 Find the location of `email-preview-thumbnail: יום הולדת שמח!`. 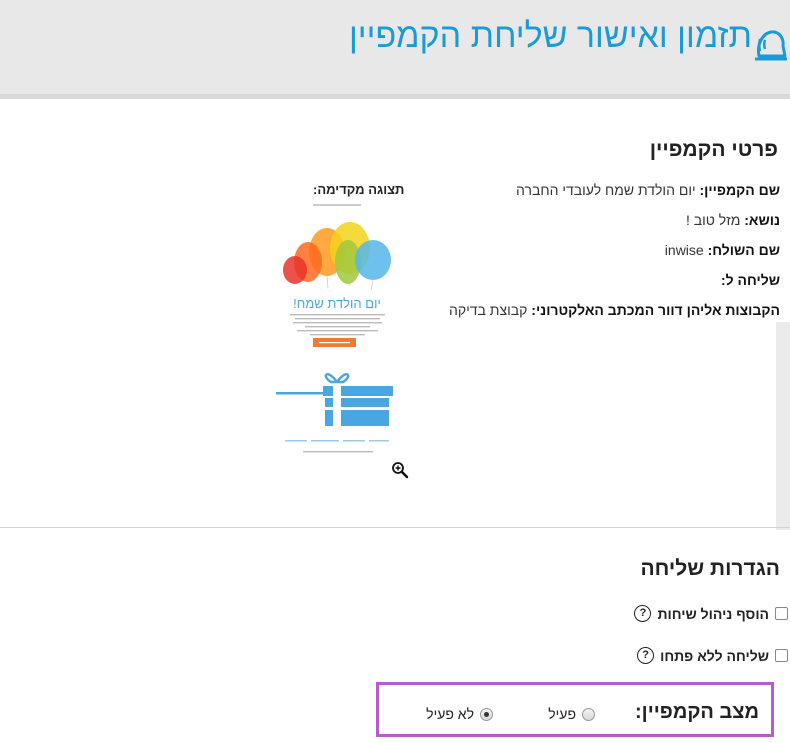

email-preview-thumbnail: יום הולדת שמח! is located at coordinates (337, 331).